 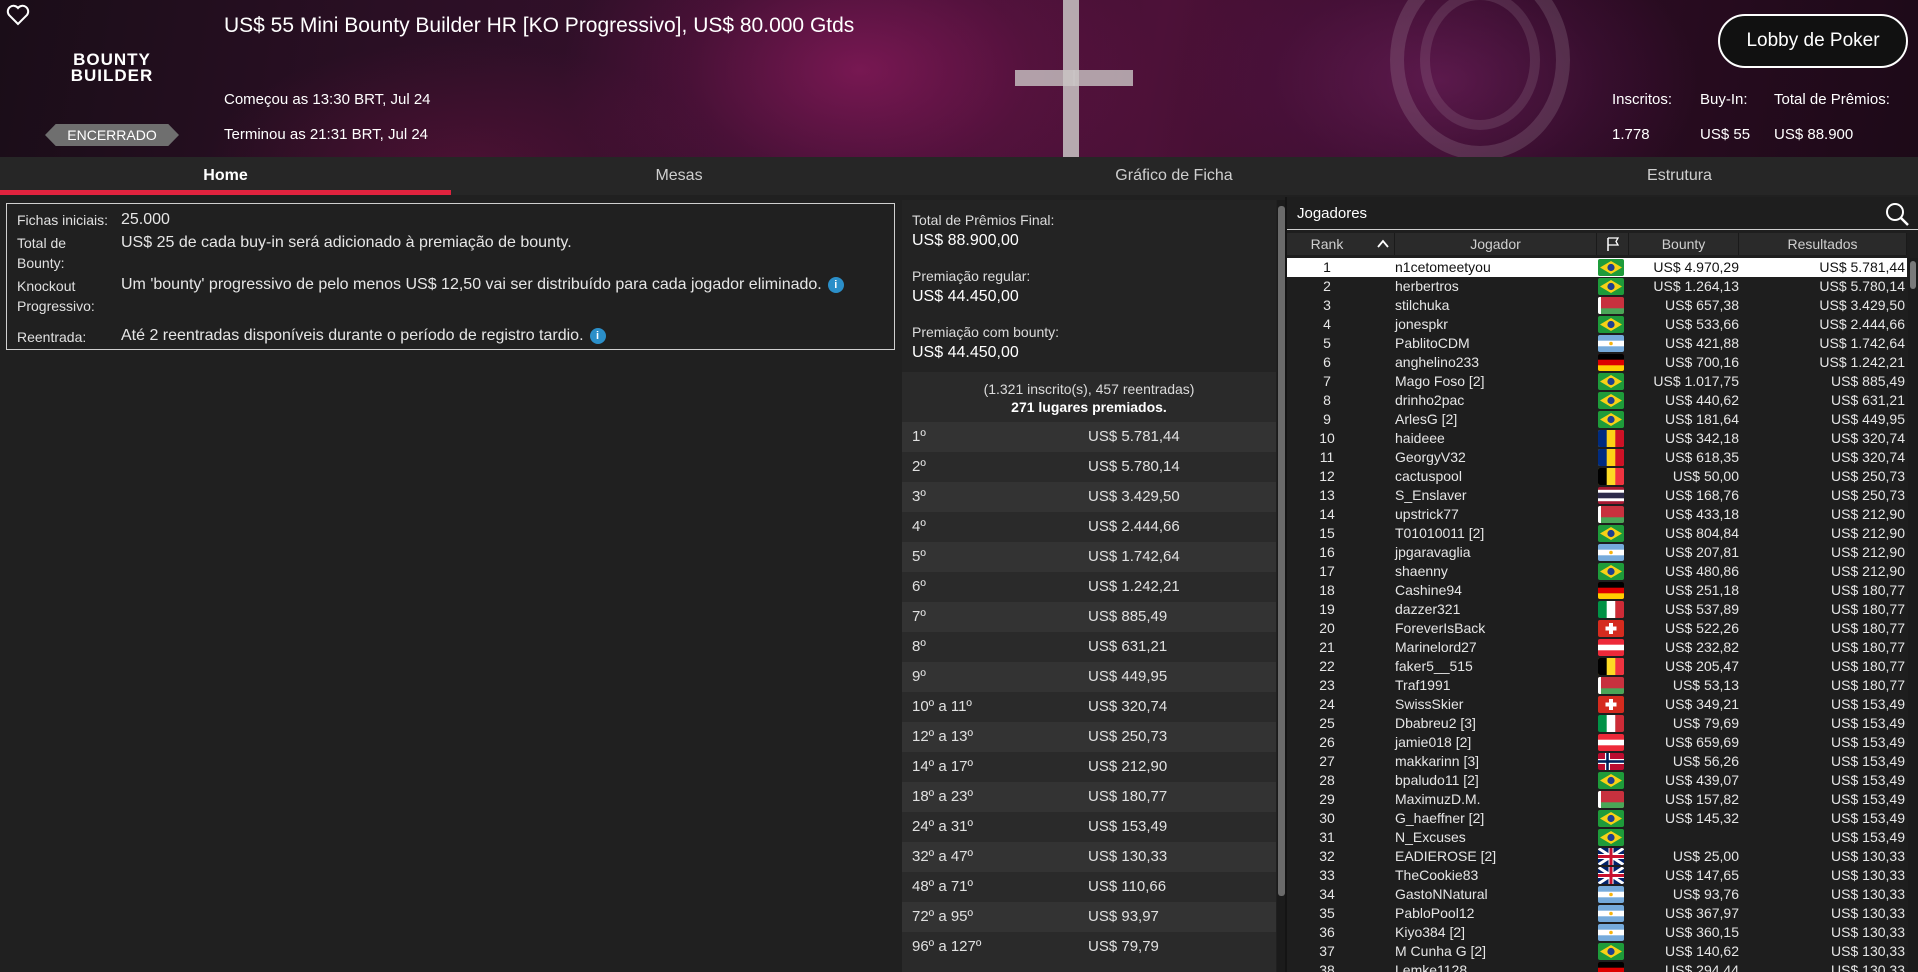 I want to click on player-rank: 37, so click(x=1327, y=951).